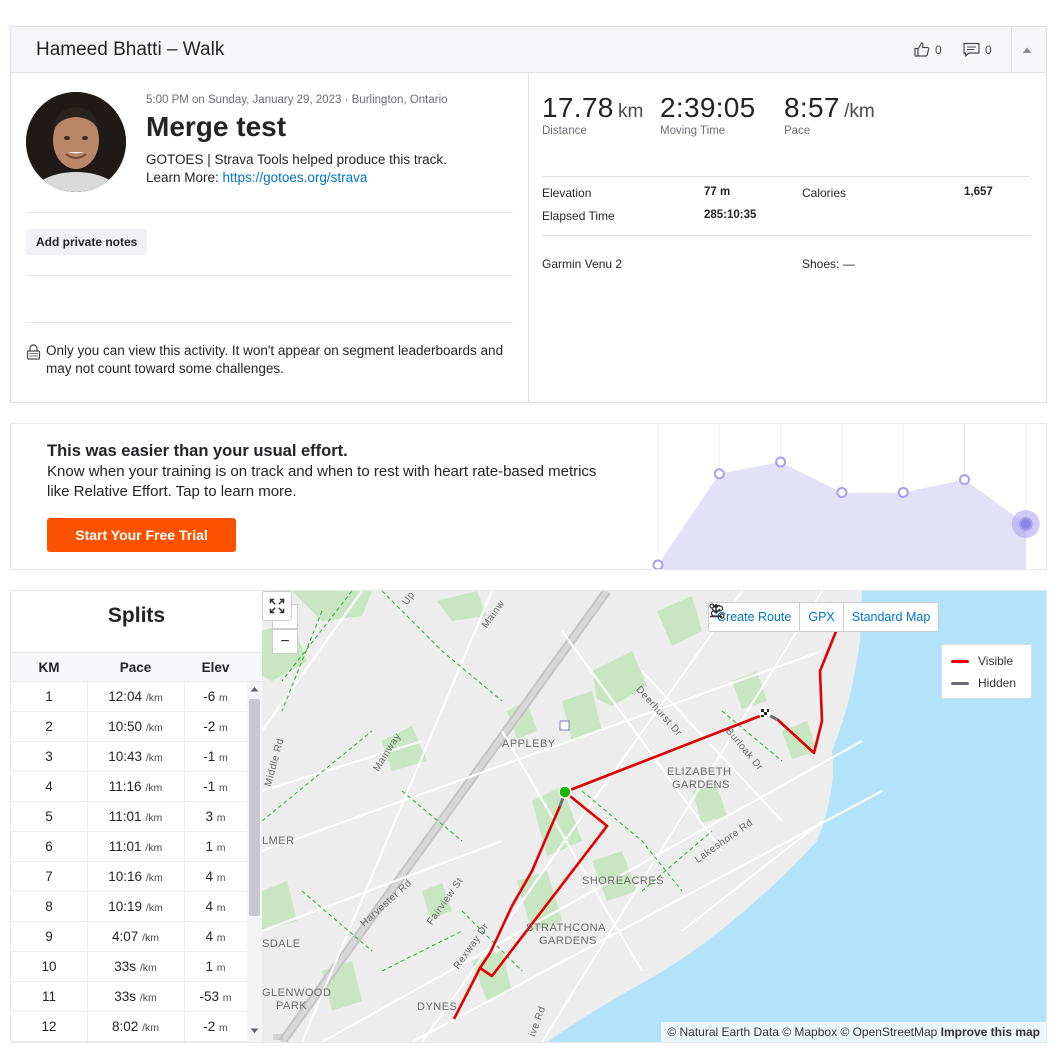 The image size is (1059, 1051). Describe the element at coordinates (215, 1026) in the screenshot. I see `split-elev: -2 m` at that location.